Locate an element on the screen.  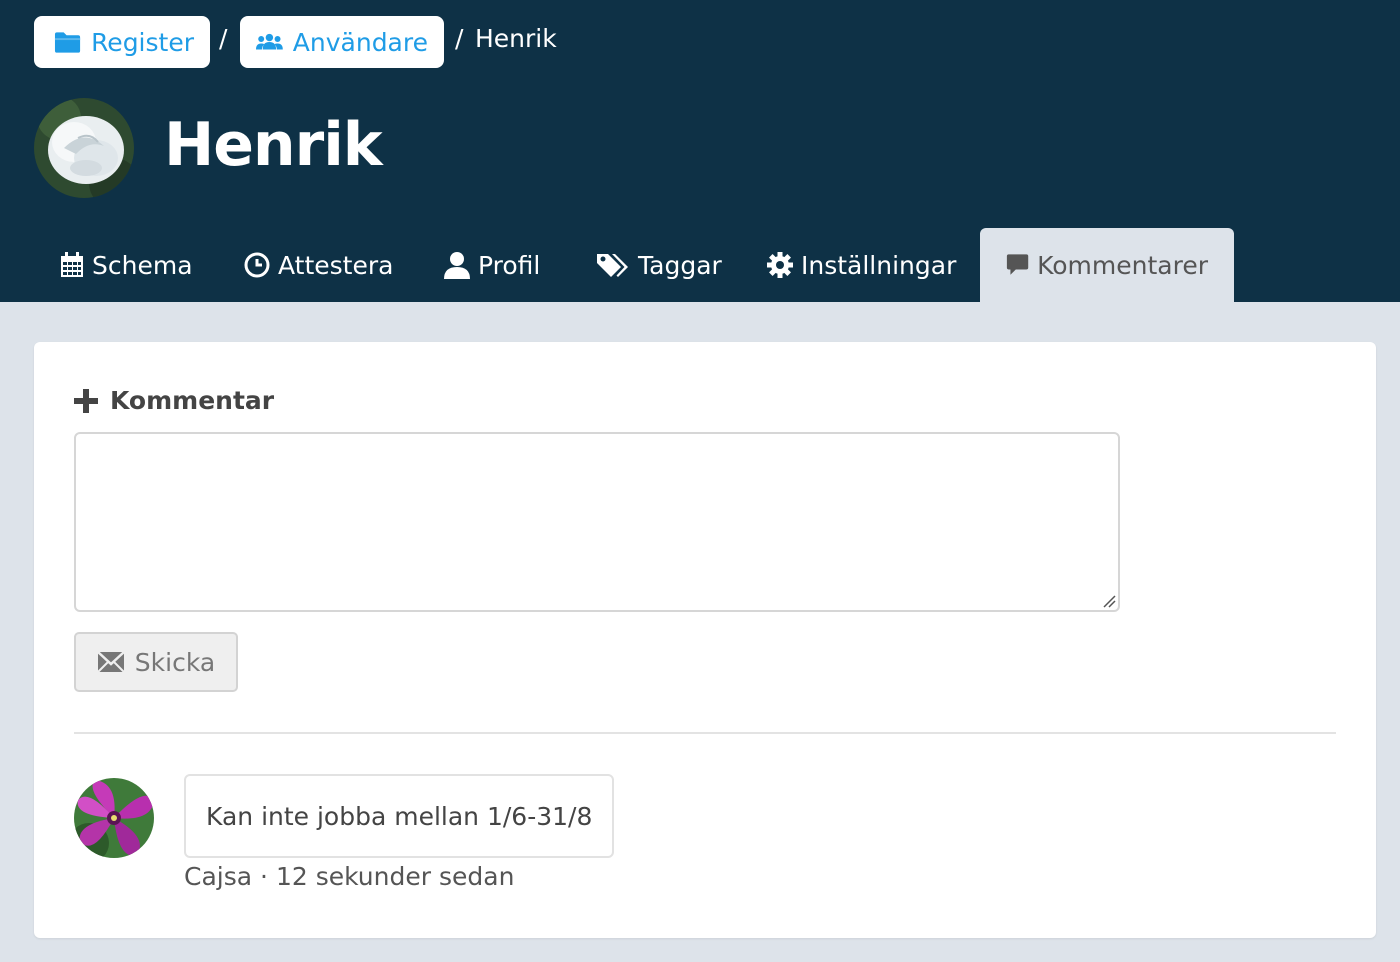
tab-installningar: Inställningar is located at coordinates (861, 265).